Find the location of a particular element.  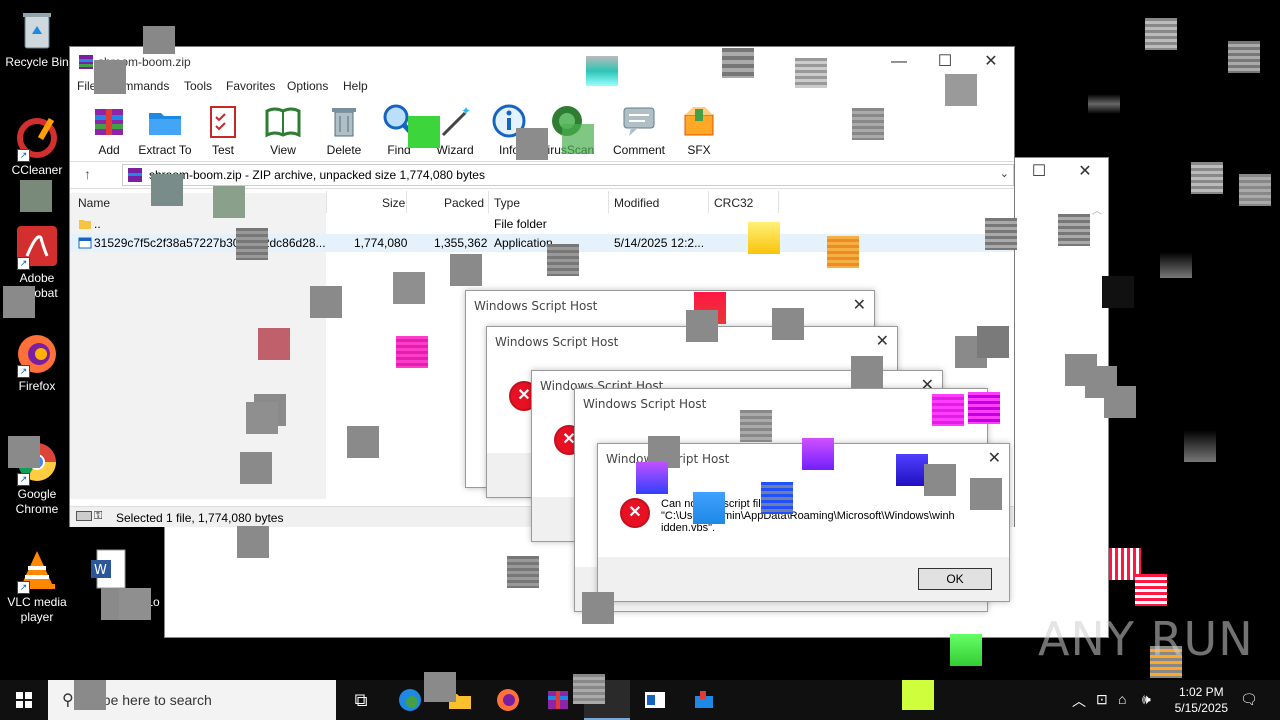

minimize-button: — is located at coordinates (899, 62).